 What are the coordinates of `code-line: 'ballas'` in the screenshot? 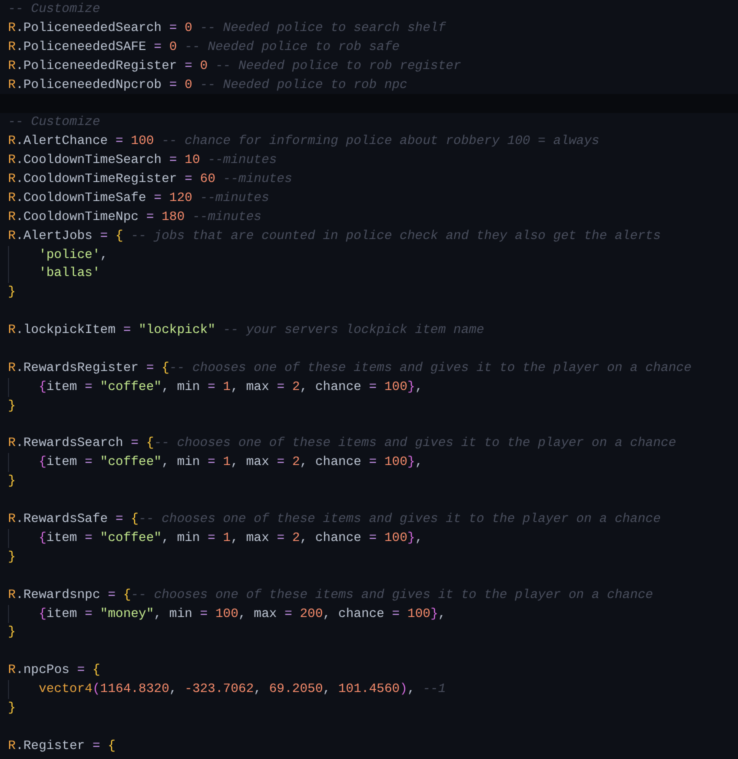 It's located at (70, 273).